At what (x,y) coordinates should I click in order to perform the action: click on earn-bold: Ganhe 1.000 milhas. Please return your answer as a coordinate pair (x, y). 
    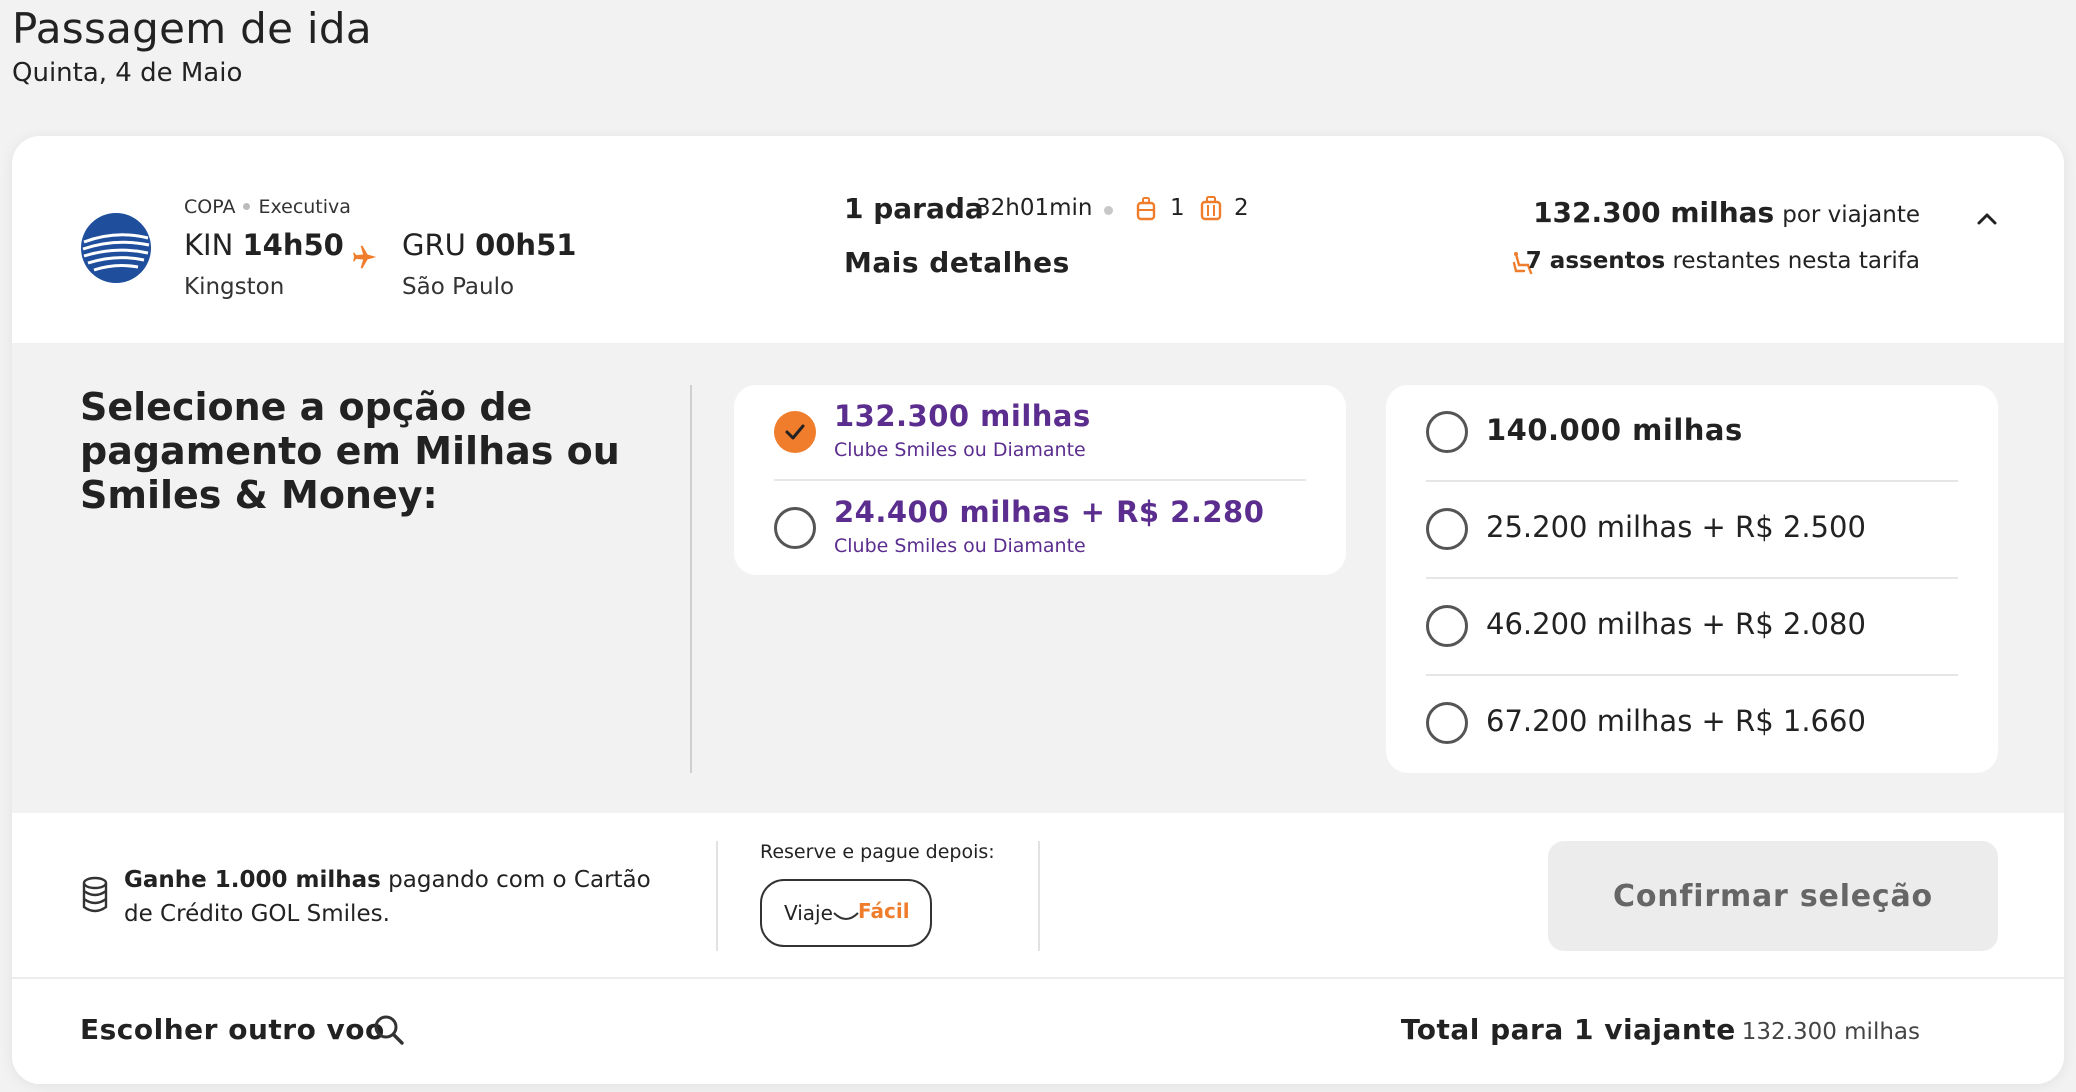
    Looking at the image, I should click on (252, 880).